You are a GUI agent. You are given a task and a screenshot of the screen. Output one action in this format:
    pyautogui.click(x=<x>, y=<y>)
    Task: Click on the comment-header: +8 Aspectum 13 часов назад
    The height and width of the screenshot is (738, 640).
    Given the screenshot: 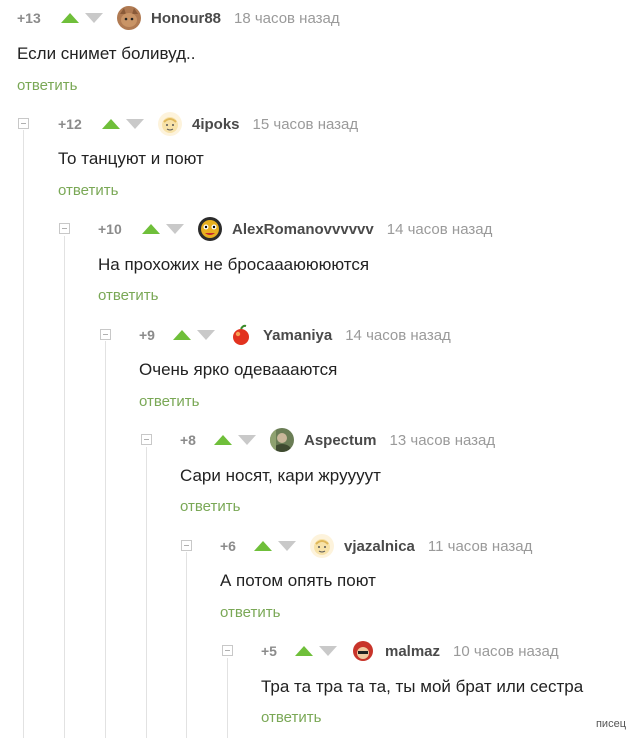 What is the action you would take?
    pyautogui.click(x=338, y=440)
    